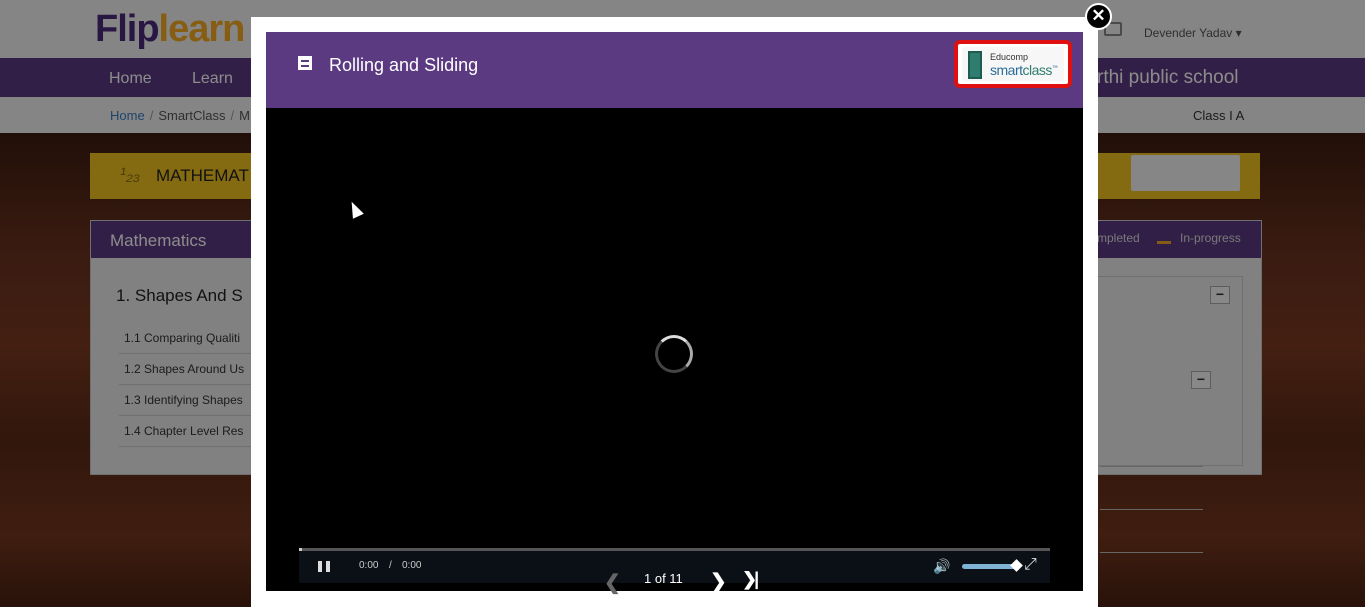 The width and height of the screenshot is (1365, 607). What do you see at coordinates (1030, 565) in the screenshot?
I see `fullscreen-icon: ⤢` at bounding box center [1030, 565].